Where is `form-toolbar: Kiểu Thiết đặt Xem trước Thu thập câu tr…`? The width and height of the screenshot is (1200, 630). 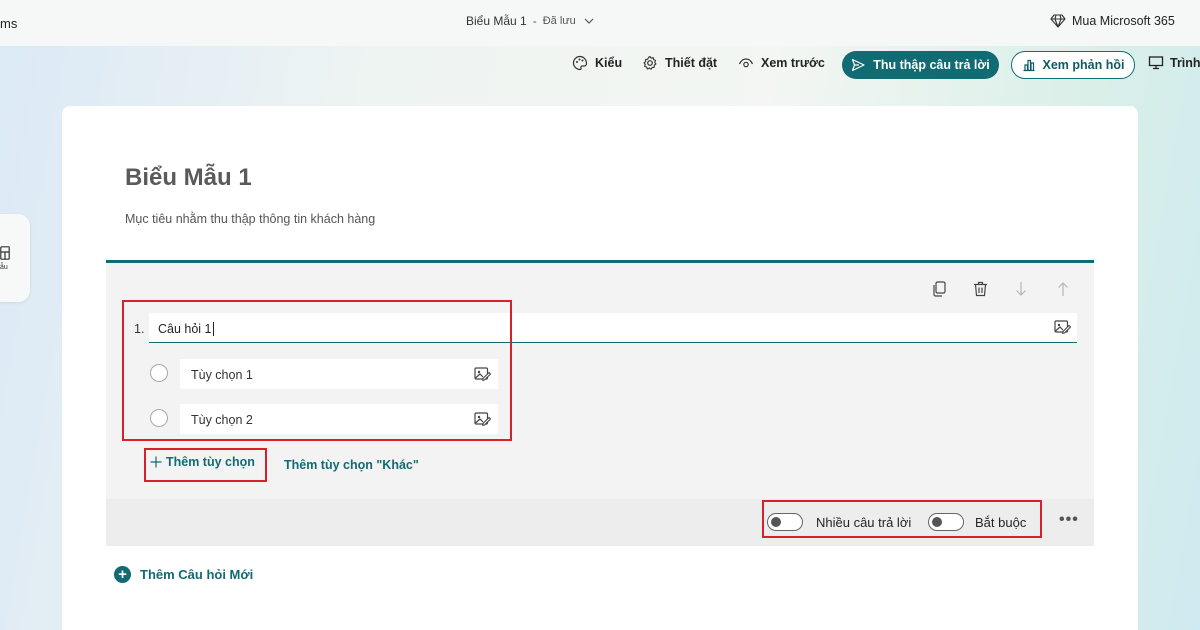 form-toolbar: Kiểu Thiết đặt Xem trước Thu thập câu tr… is located at coordinates (600, 65).